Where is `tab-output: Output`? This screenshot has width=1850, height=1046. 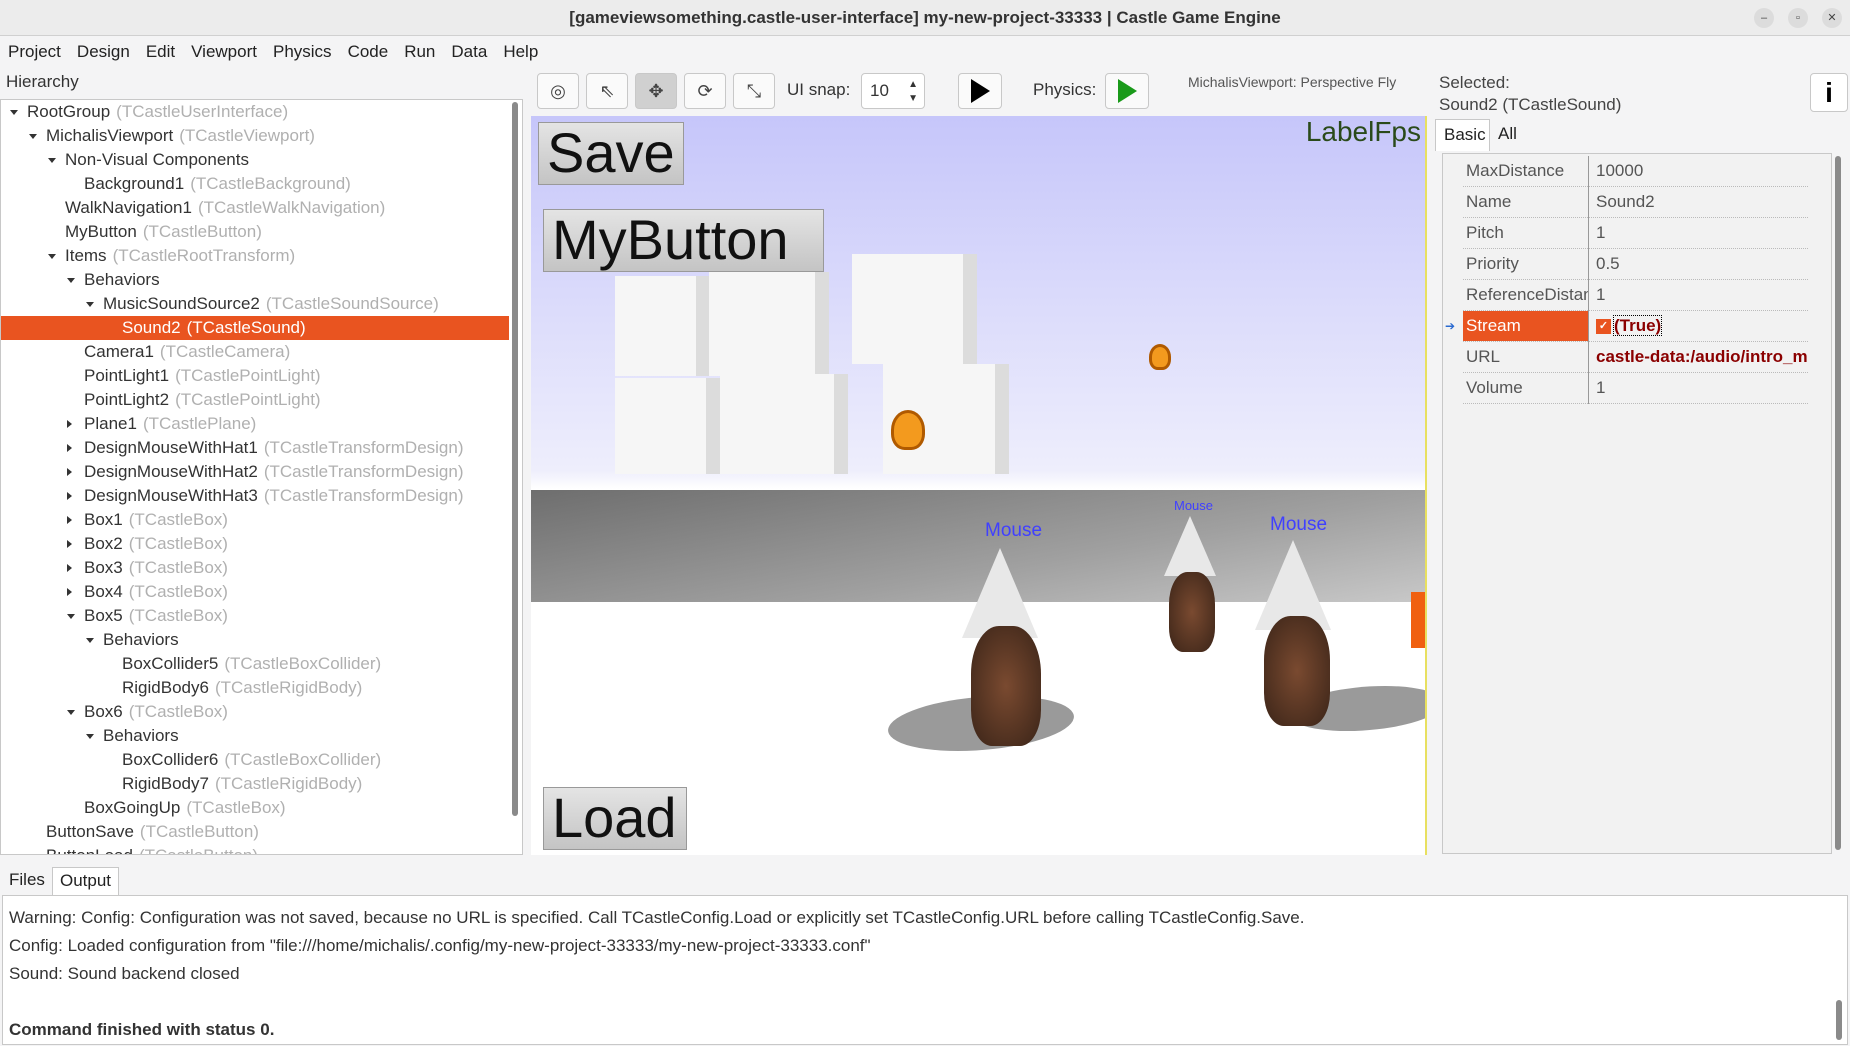 tab-output: Output is located at coordinates (86, 881).